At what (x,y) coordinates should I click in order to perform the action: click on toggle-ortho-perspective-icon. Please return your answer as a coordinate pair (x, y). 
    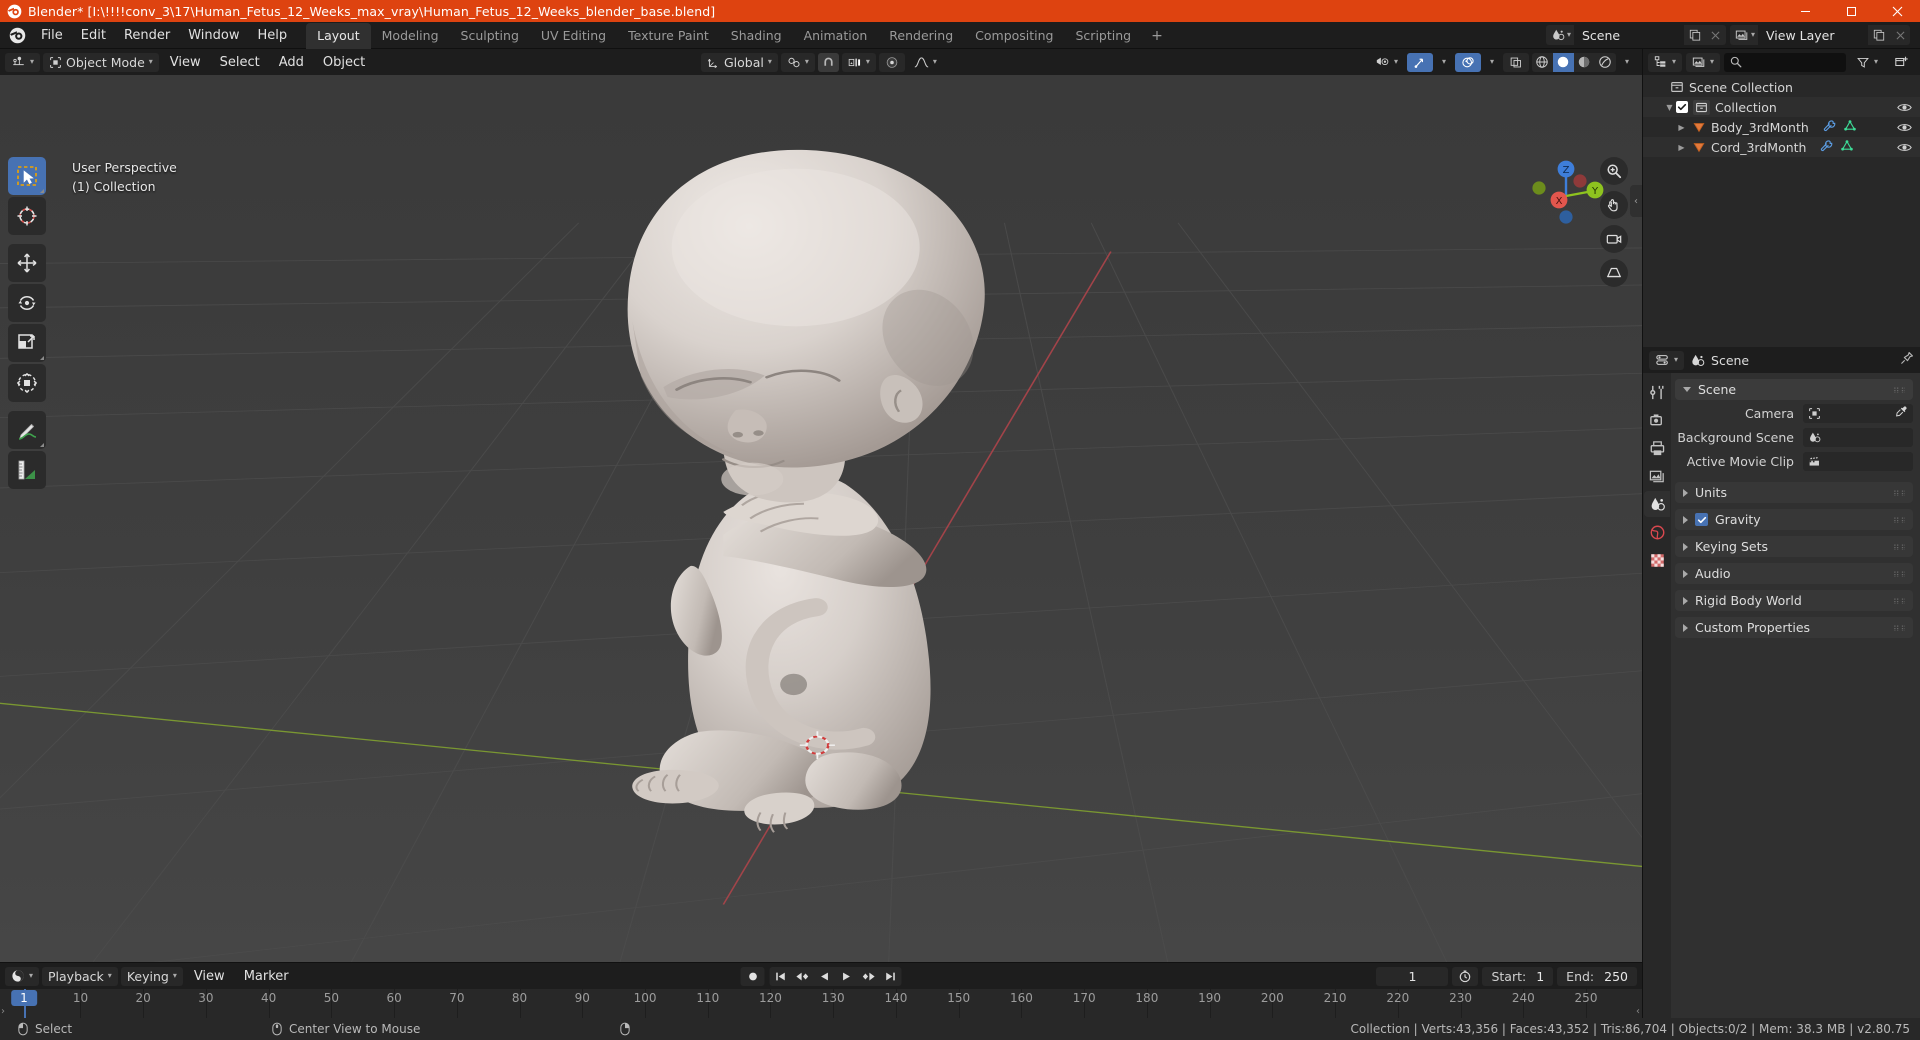
    Looking at the image, I should click on (1614, 273).